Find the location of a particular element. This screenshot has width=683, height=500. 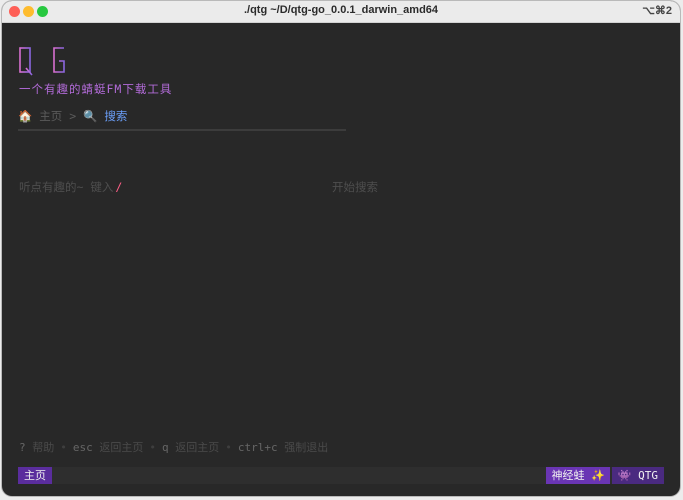

q-key: q is located at coordinates (165, 447).